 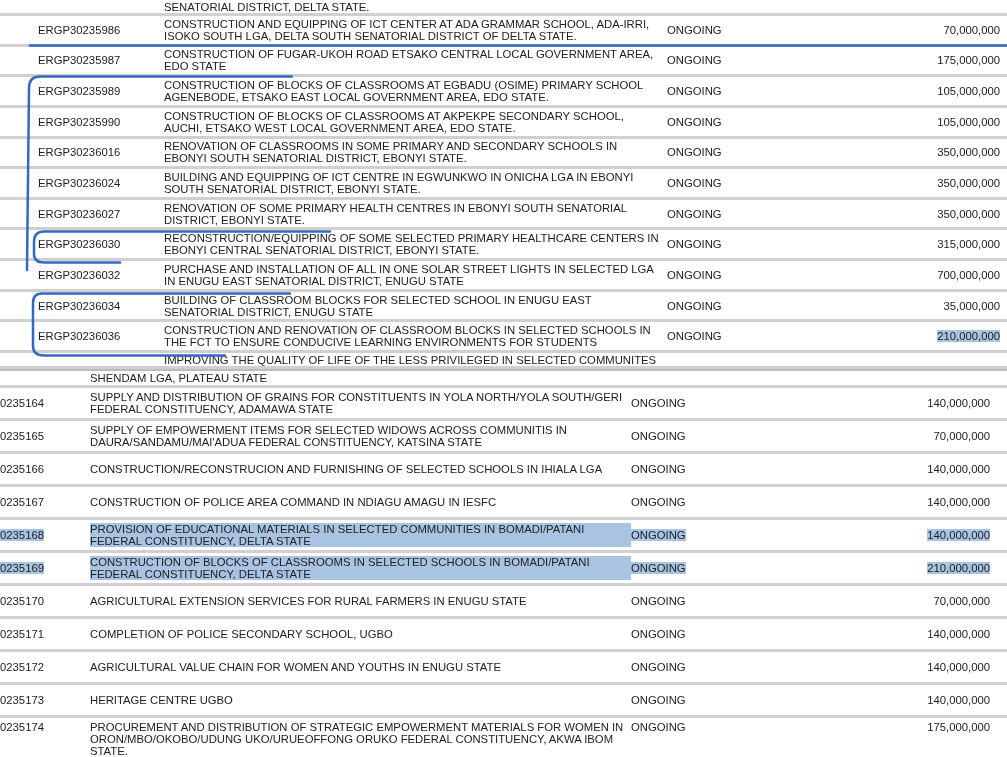 What do you see at coordinates (79, 152) in the screenshot?
I see `project-code: ERGP30236016` at bounding box center [79, 152].